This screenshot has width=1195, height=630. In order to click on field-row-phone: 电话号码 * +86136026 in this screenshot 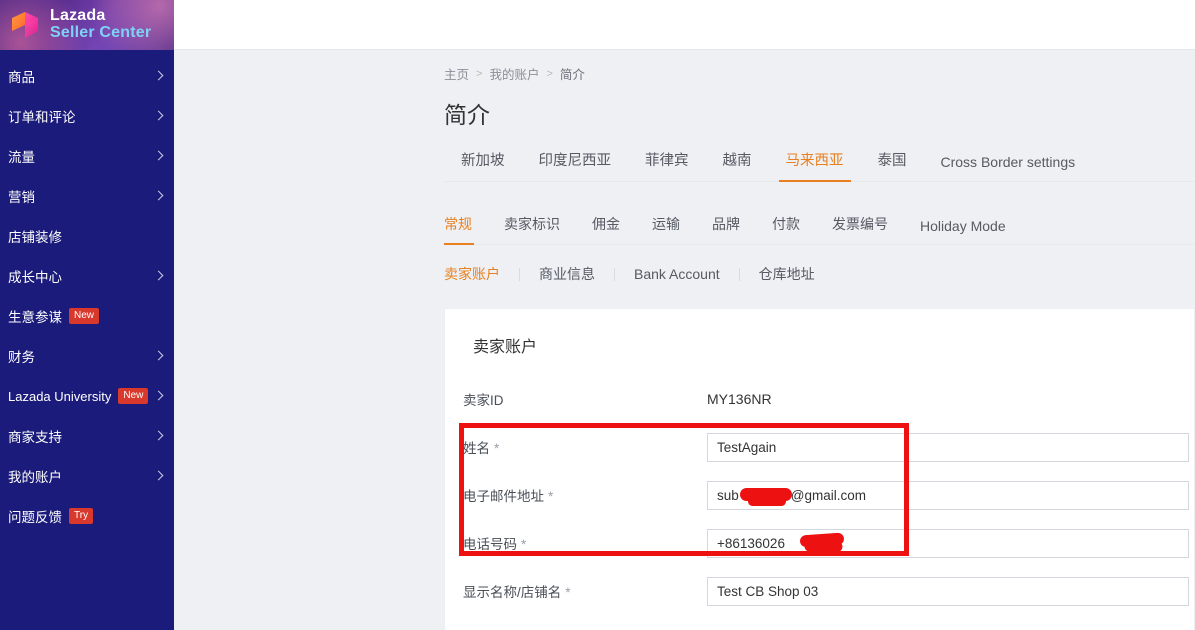, I will do `click(819, 543)`.